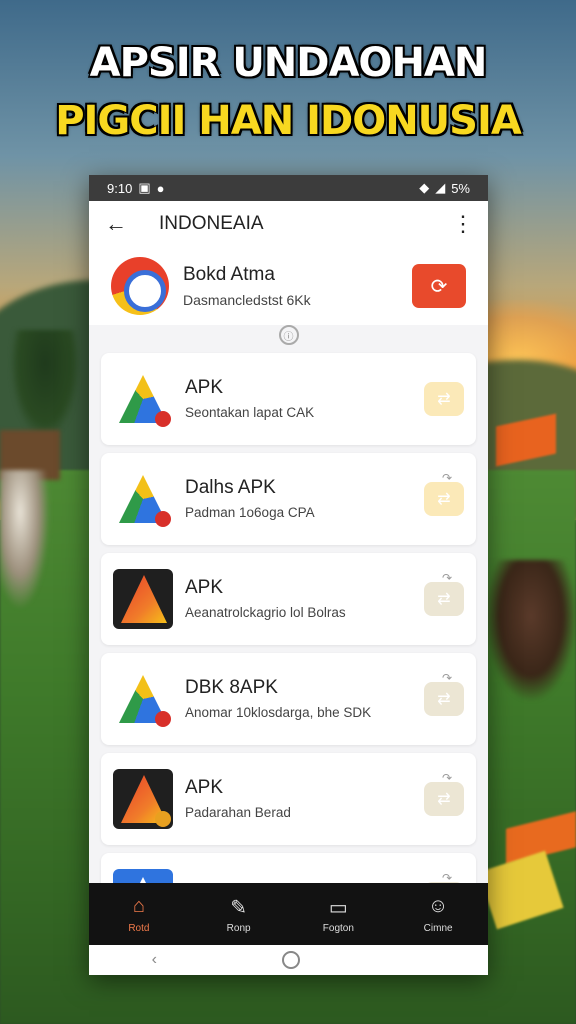 Image resolution: width=576 pixels, height=1024 pixels. I want to click on page-title: INDONEAIA, so click(211, 223).